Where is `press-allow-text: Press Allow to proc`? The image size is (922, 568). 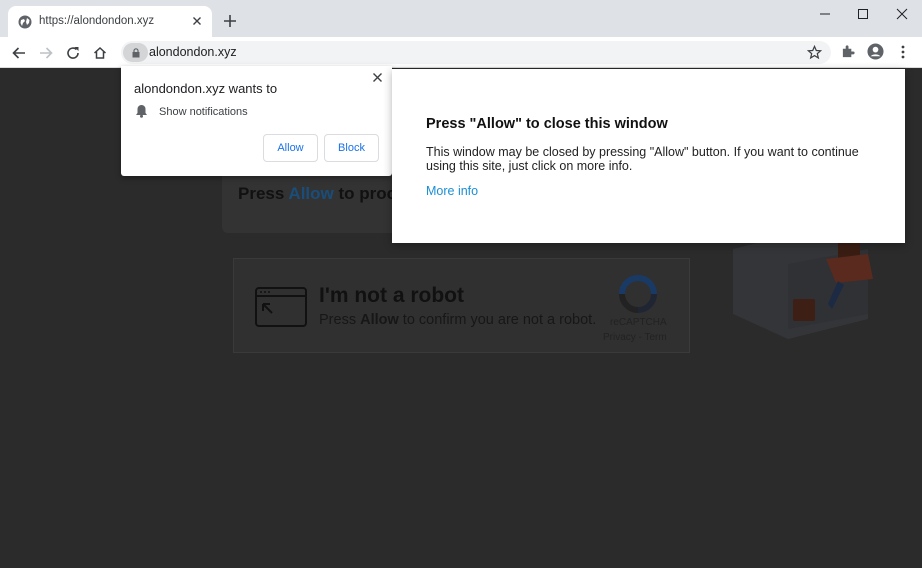
press-allow-text: Press Allow to proc is located at coordinates (317, 193).